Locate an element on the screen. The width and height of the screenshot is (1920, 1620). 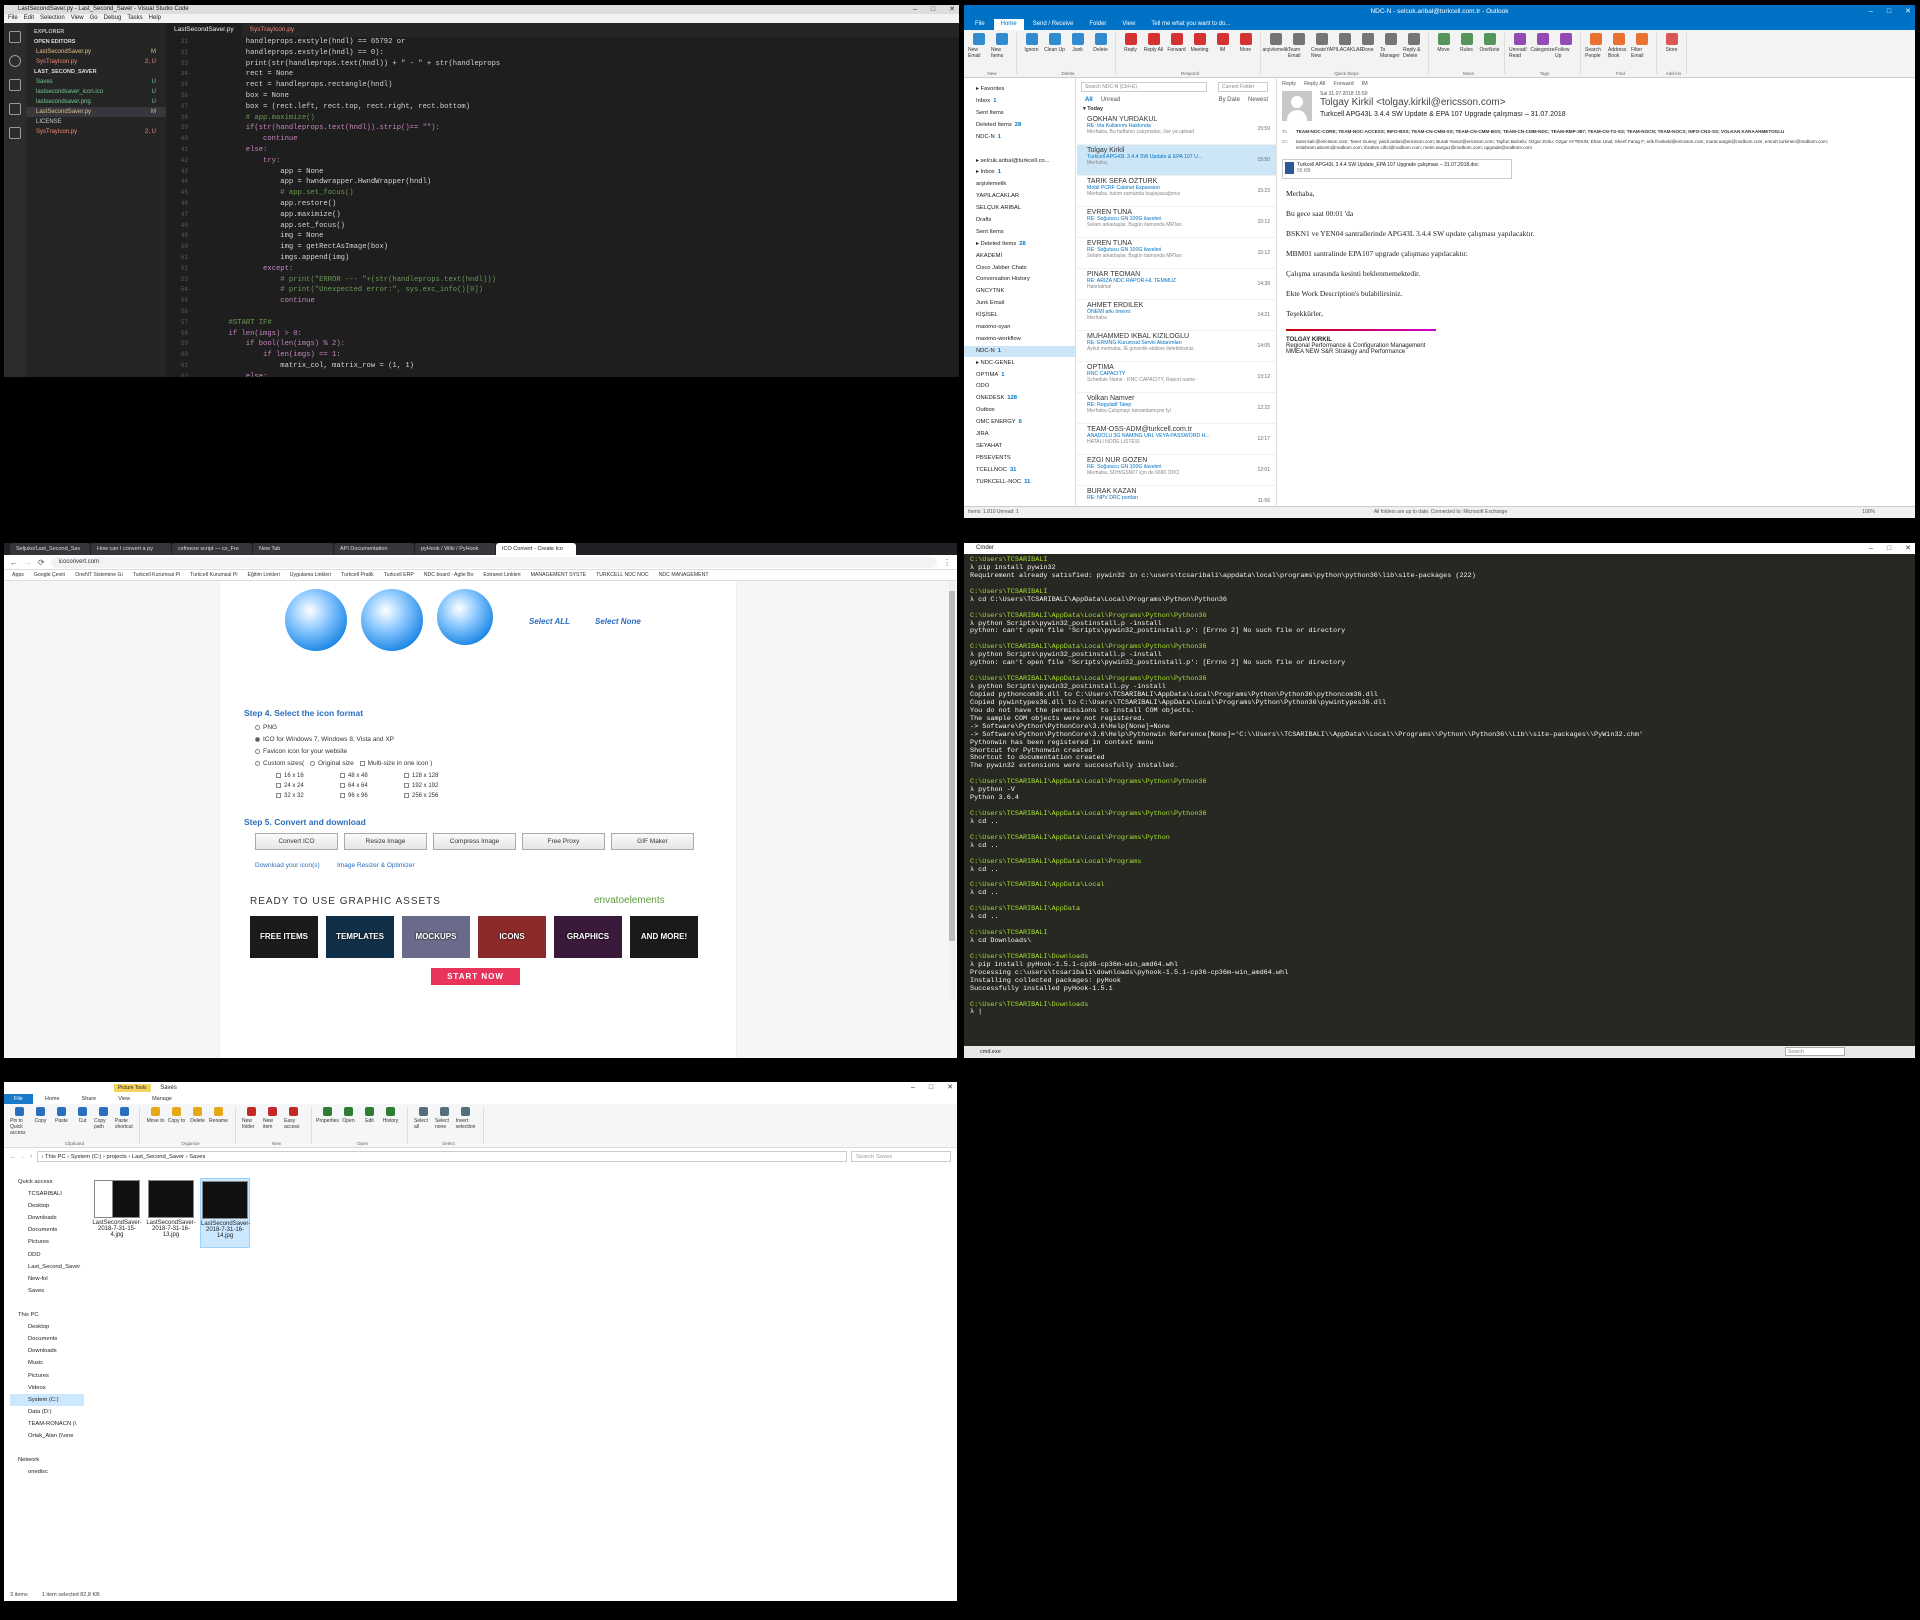
ribbon-button: Copy to is located at coordinates (176, 1121).